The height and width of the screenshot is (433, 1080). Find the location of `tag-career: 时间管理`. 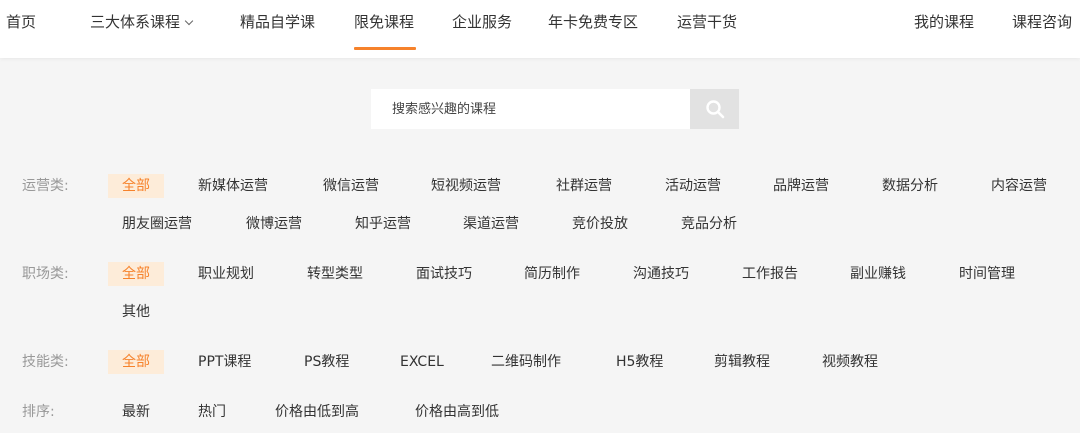

tag-career: 时间管理 is located at coordinates (987, 274).